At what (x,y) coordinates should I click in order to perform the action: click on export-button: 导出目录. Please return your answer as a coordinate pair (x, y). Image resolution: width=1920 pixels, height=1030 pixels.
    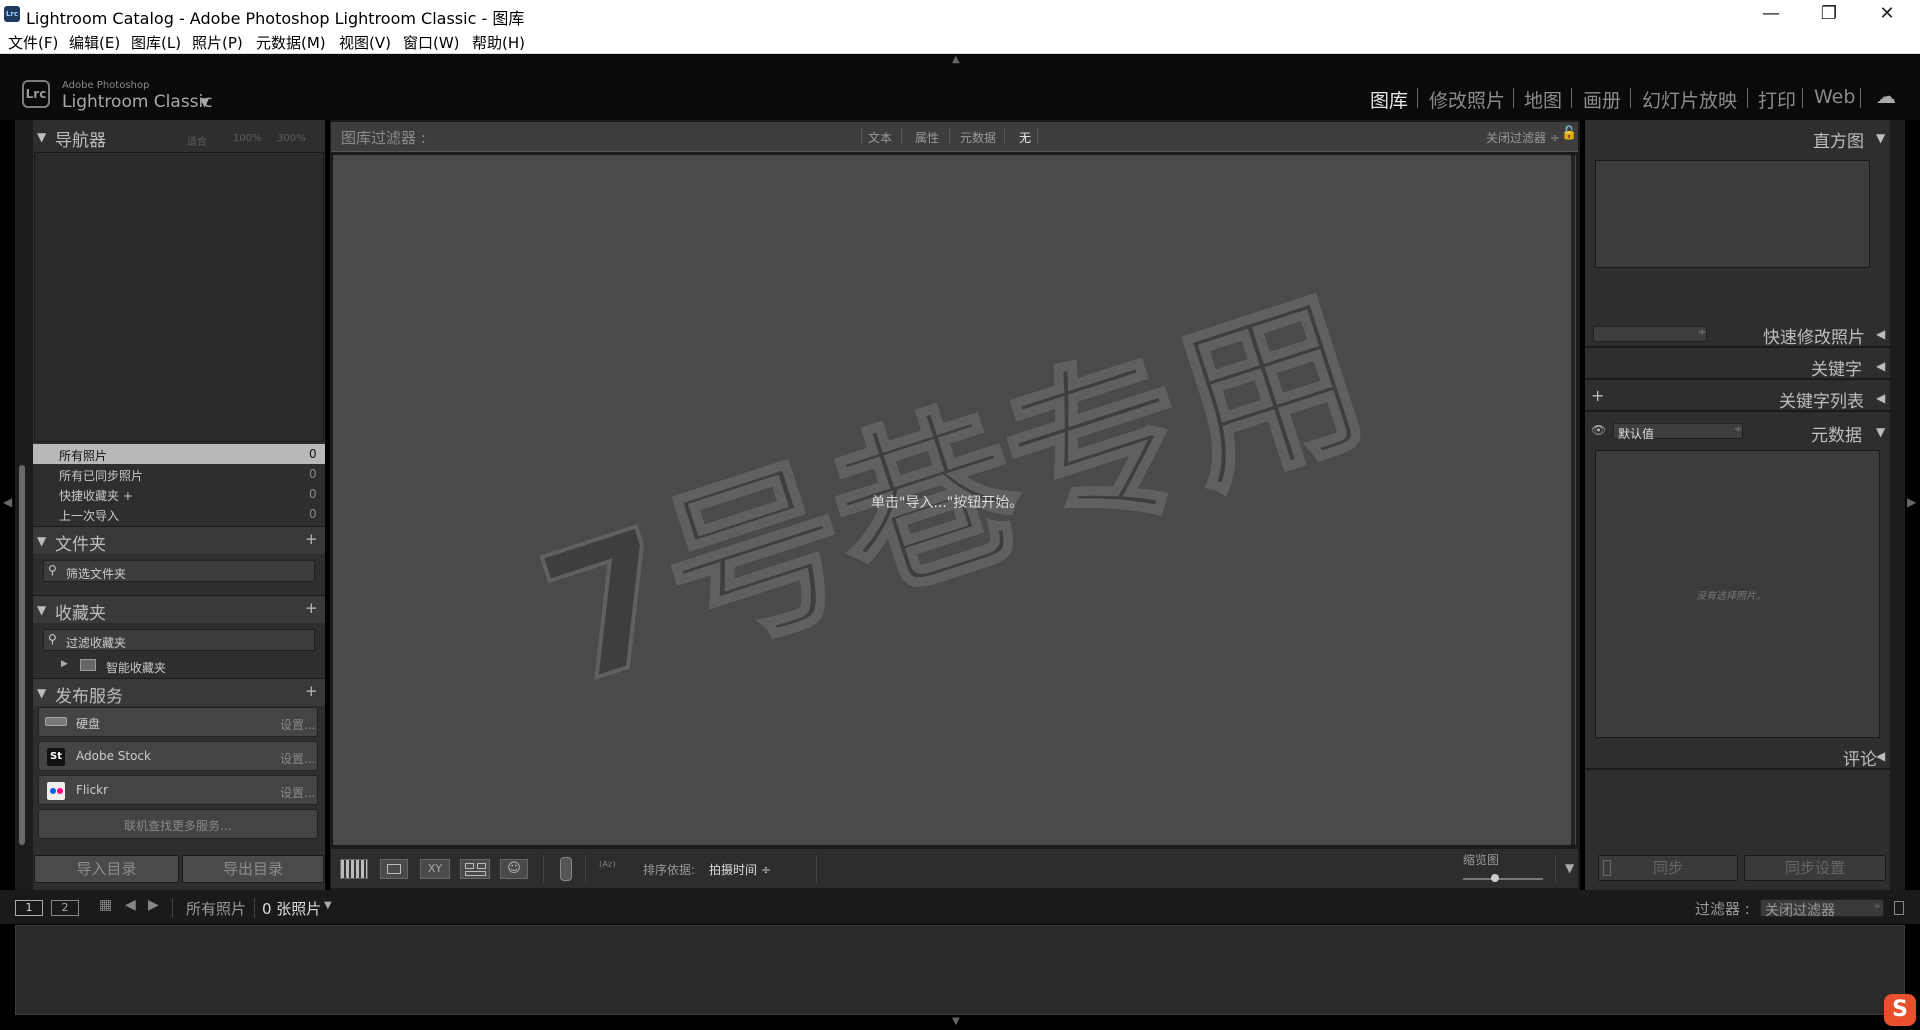
    Looking at the image, I should click on (253, 869).